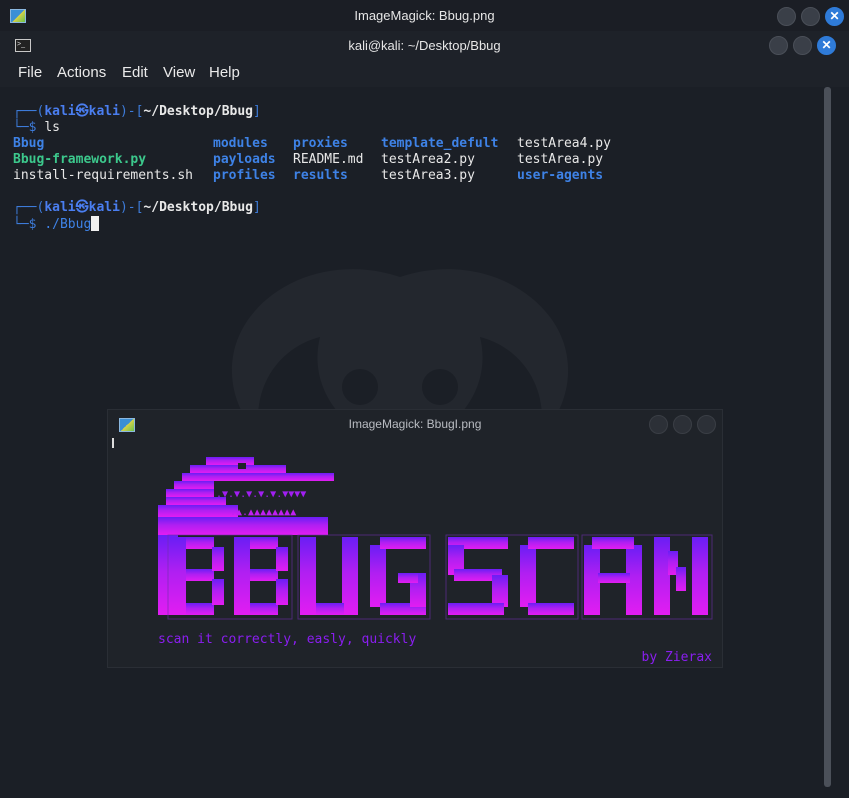 Image resolution: width=849 pixels, height=798 pixels. I want to click on text-cursor, so click(95, 223).